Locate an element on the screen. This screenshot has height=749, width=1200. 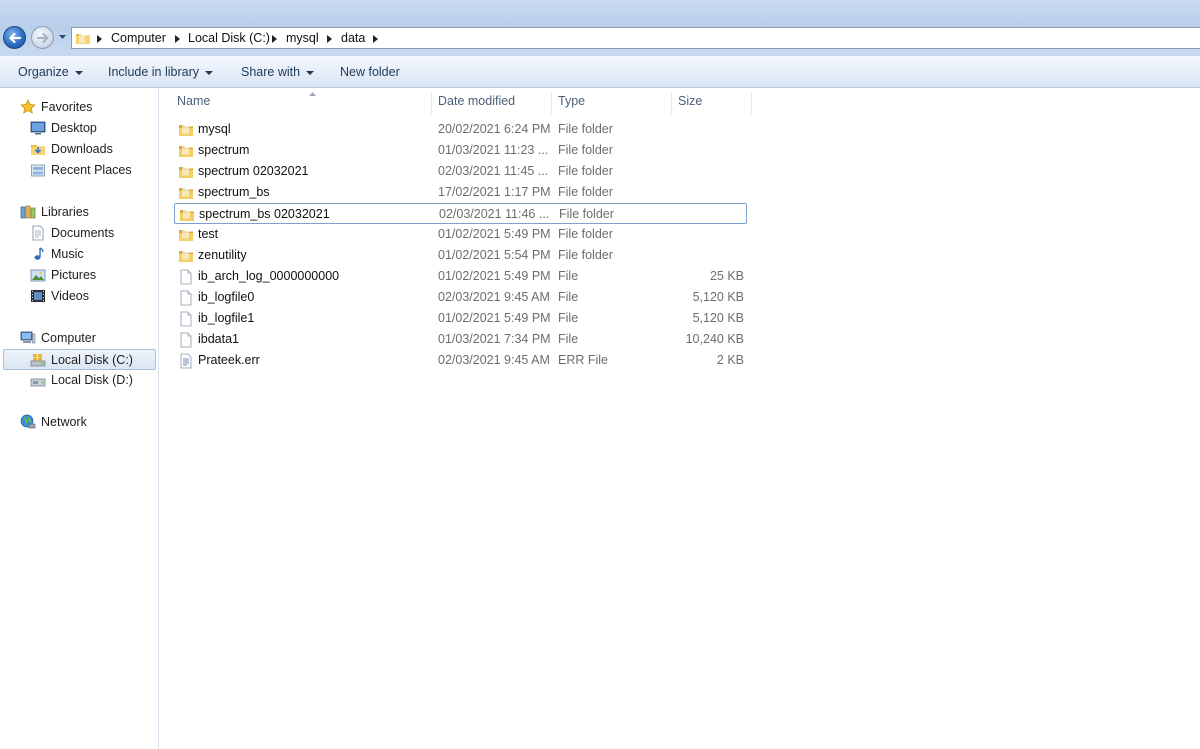
include-in-library-label: Include in library is located at coordinates (154, 72).